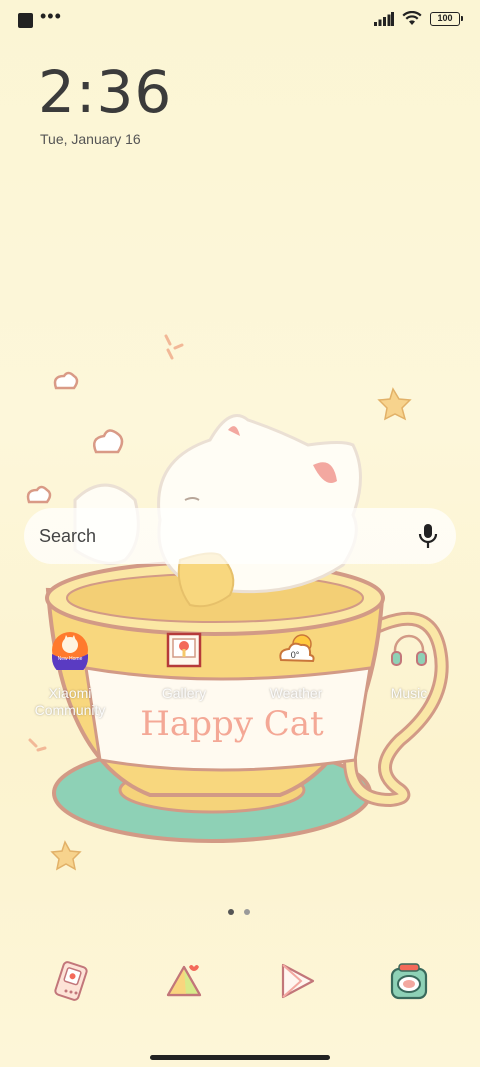 This screenshot has width=480, height=1067. What do you see at coordinates (51, 16) in the screenshot?
I see `more-dots-icon: •••` at bounding box center [51, 16].